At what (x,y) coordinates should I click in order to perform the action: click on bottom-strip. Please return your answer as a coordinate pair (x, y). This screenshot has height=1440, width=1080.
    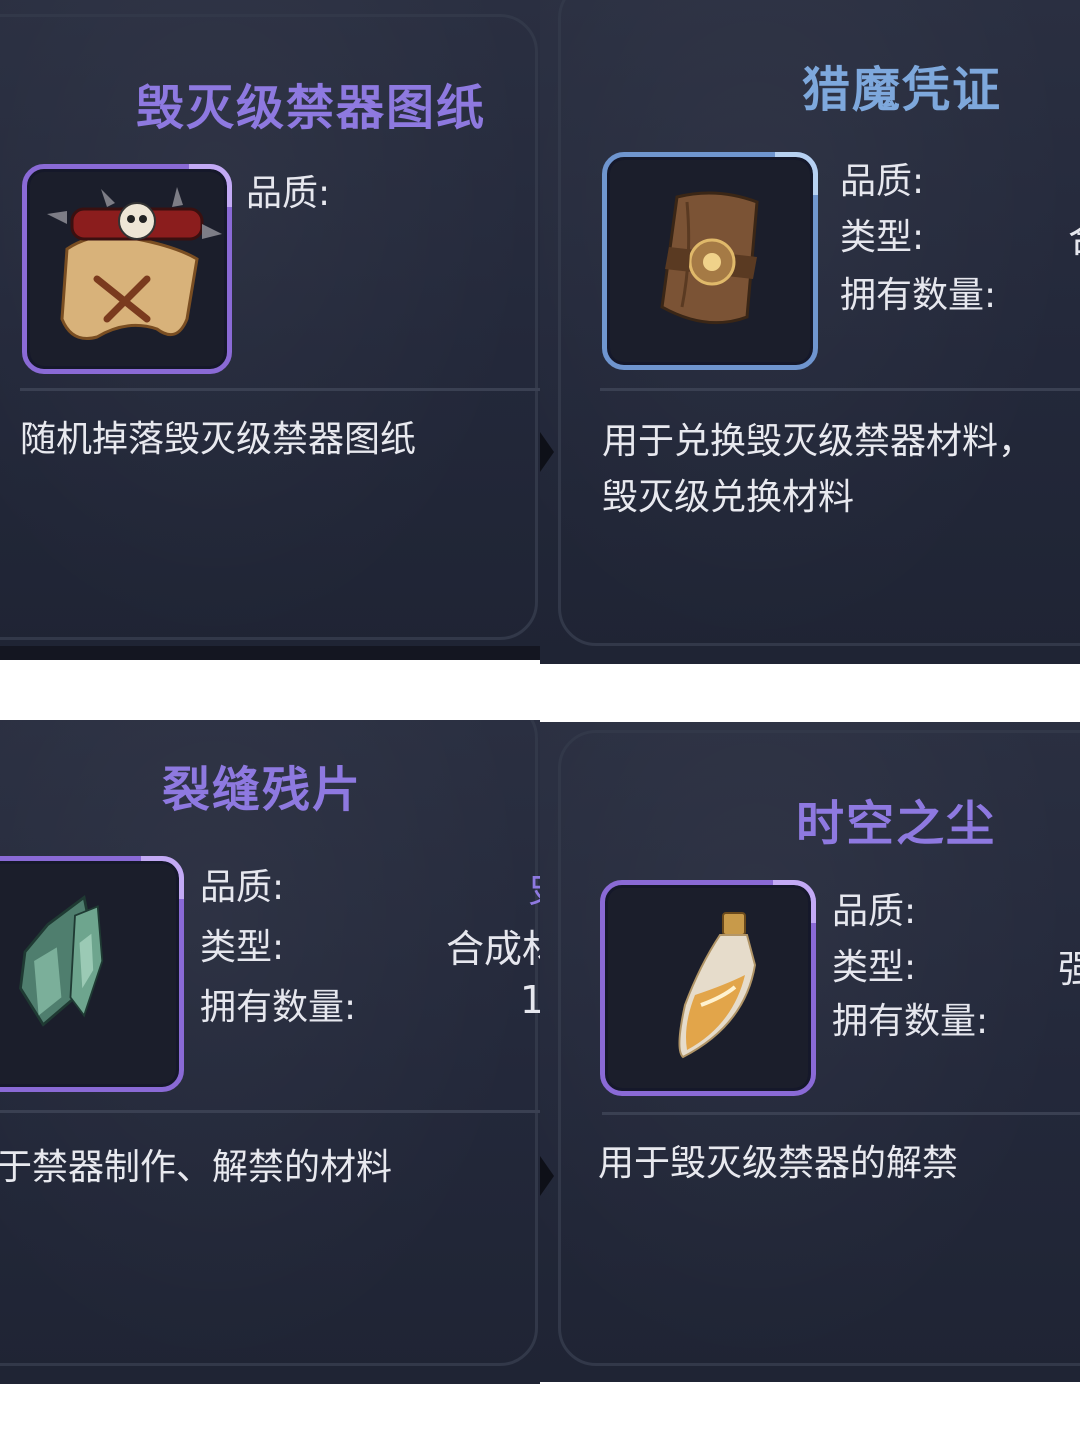
    Looking at the image, I should click on (270, 653).